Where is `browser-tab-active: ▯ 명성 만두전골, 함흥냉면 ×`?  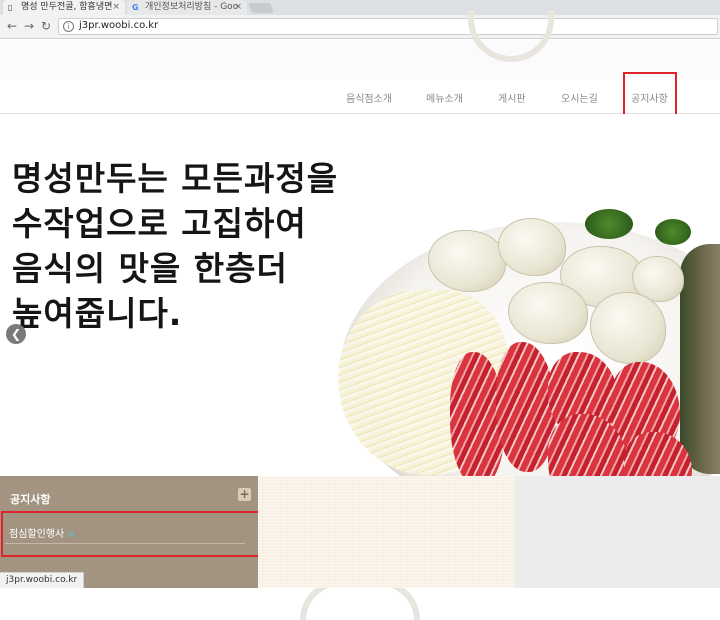 browser-tab-active: ▯ 명성 만두전골, 함흥냉면 × is located at coordinates (64, 7).